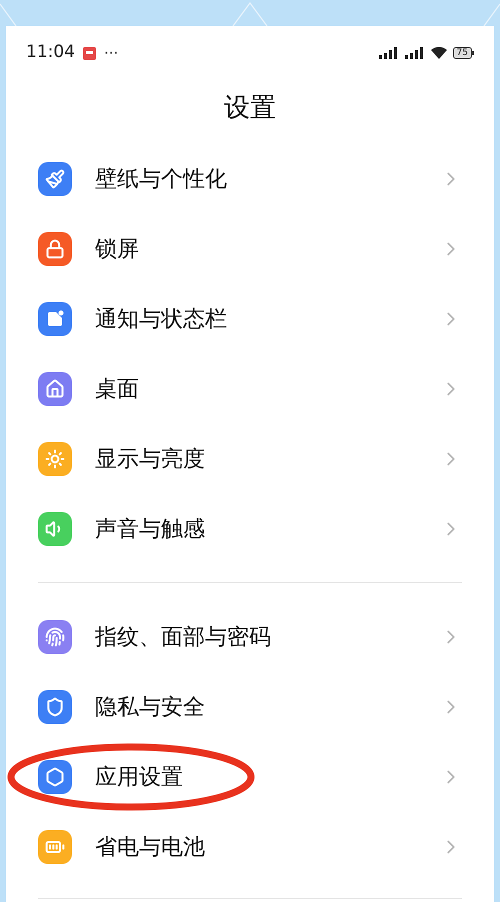  Describe the element at coordinates (462, 53) in the screenshot. I see `battery-indicator: 75` at that location.